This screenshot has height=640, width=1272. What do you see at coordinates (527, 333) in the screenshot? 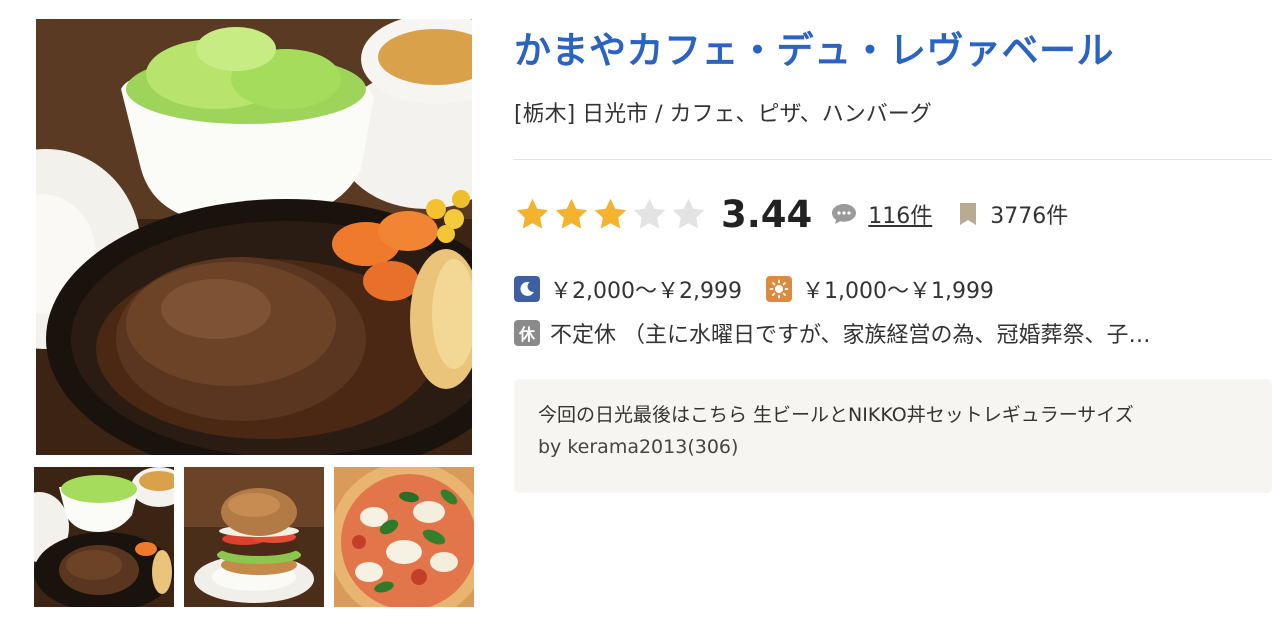
I see `holiday-badge: 休` at bounding box center [527, 333].